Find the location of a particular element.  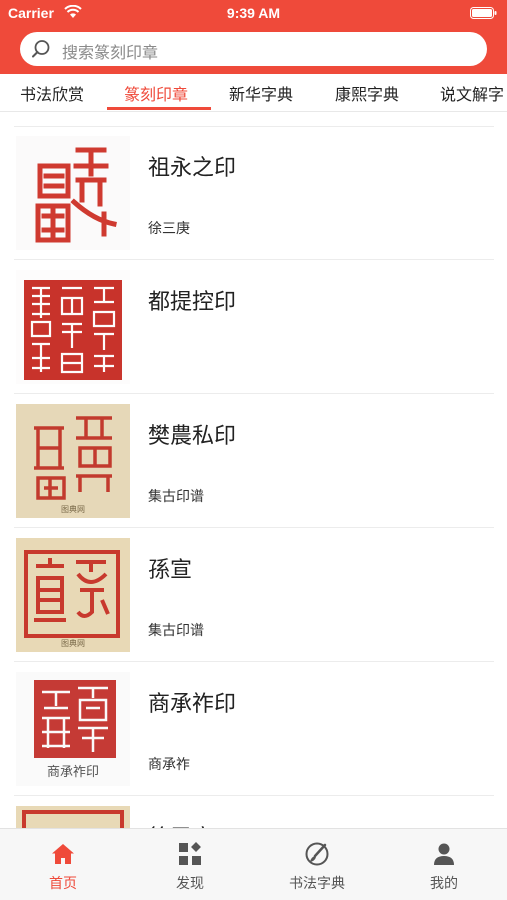

status-time: 9:39 AM is located at coordinates (253, 13).